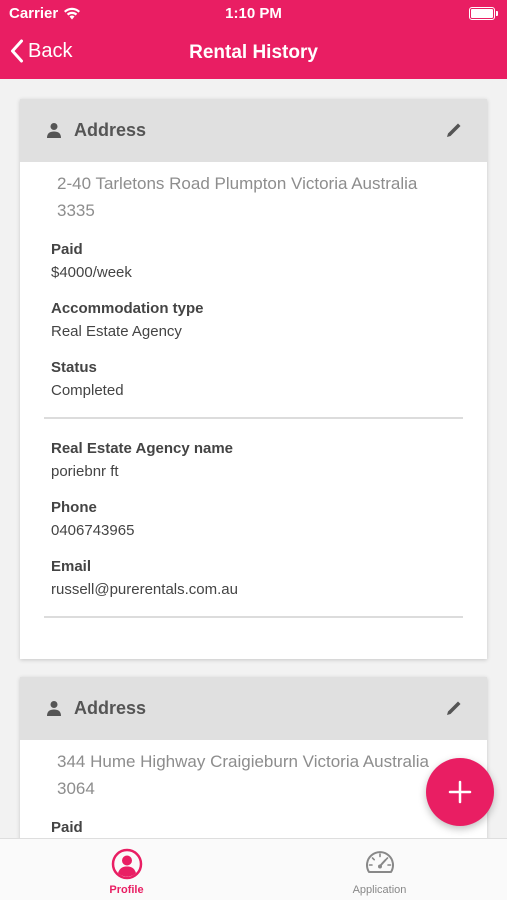 This screenshot has width=507, height=900. I want to click on email-label: Email, so click(71, 566).